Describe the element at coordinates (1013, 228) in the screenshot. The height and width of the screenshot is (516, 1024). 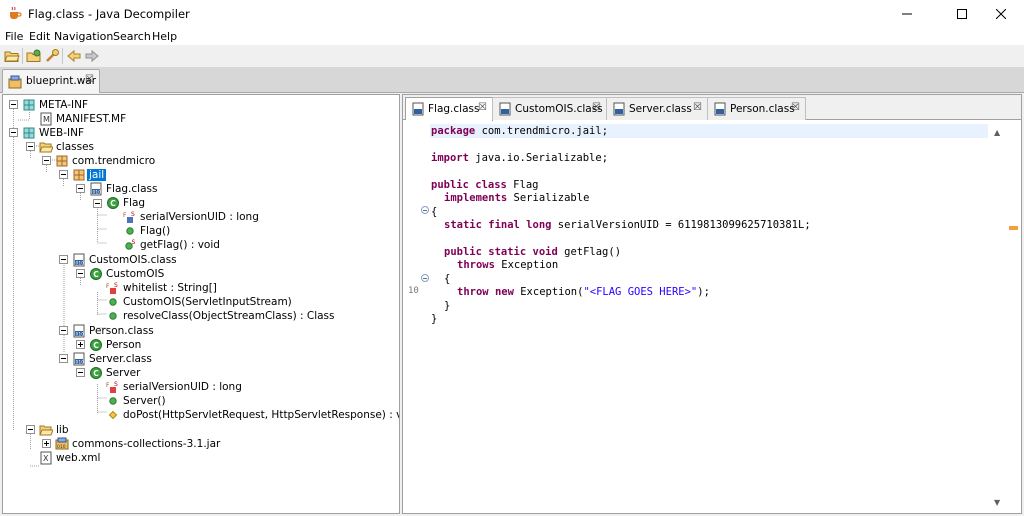
I see `overview-marker` at that location.